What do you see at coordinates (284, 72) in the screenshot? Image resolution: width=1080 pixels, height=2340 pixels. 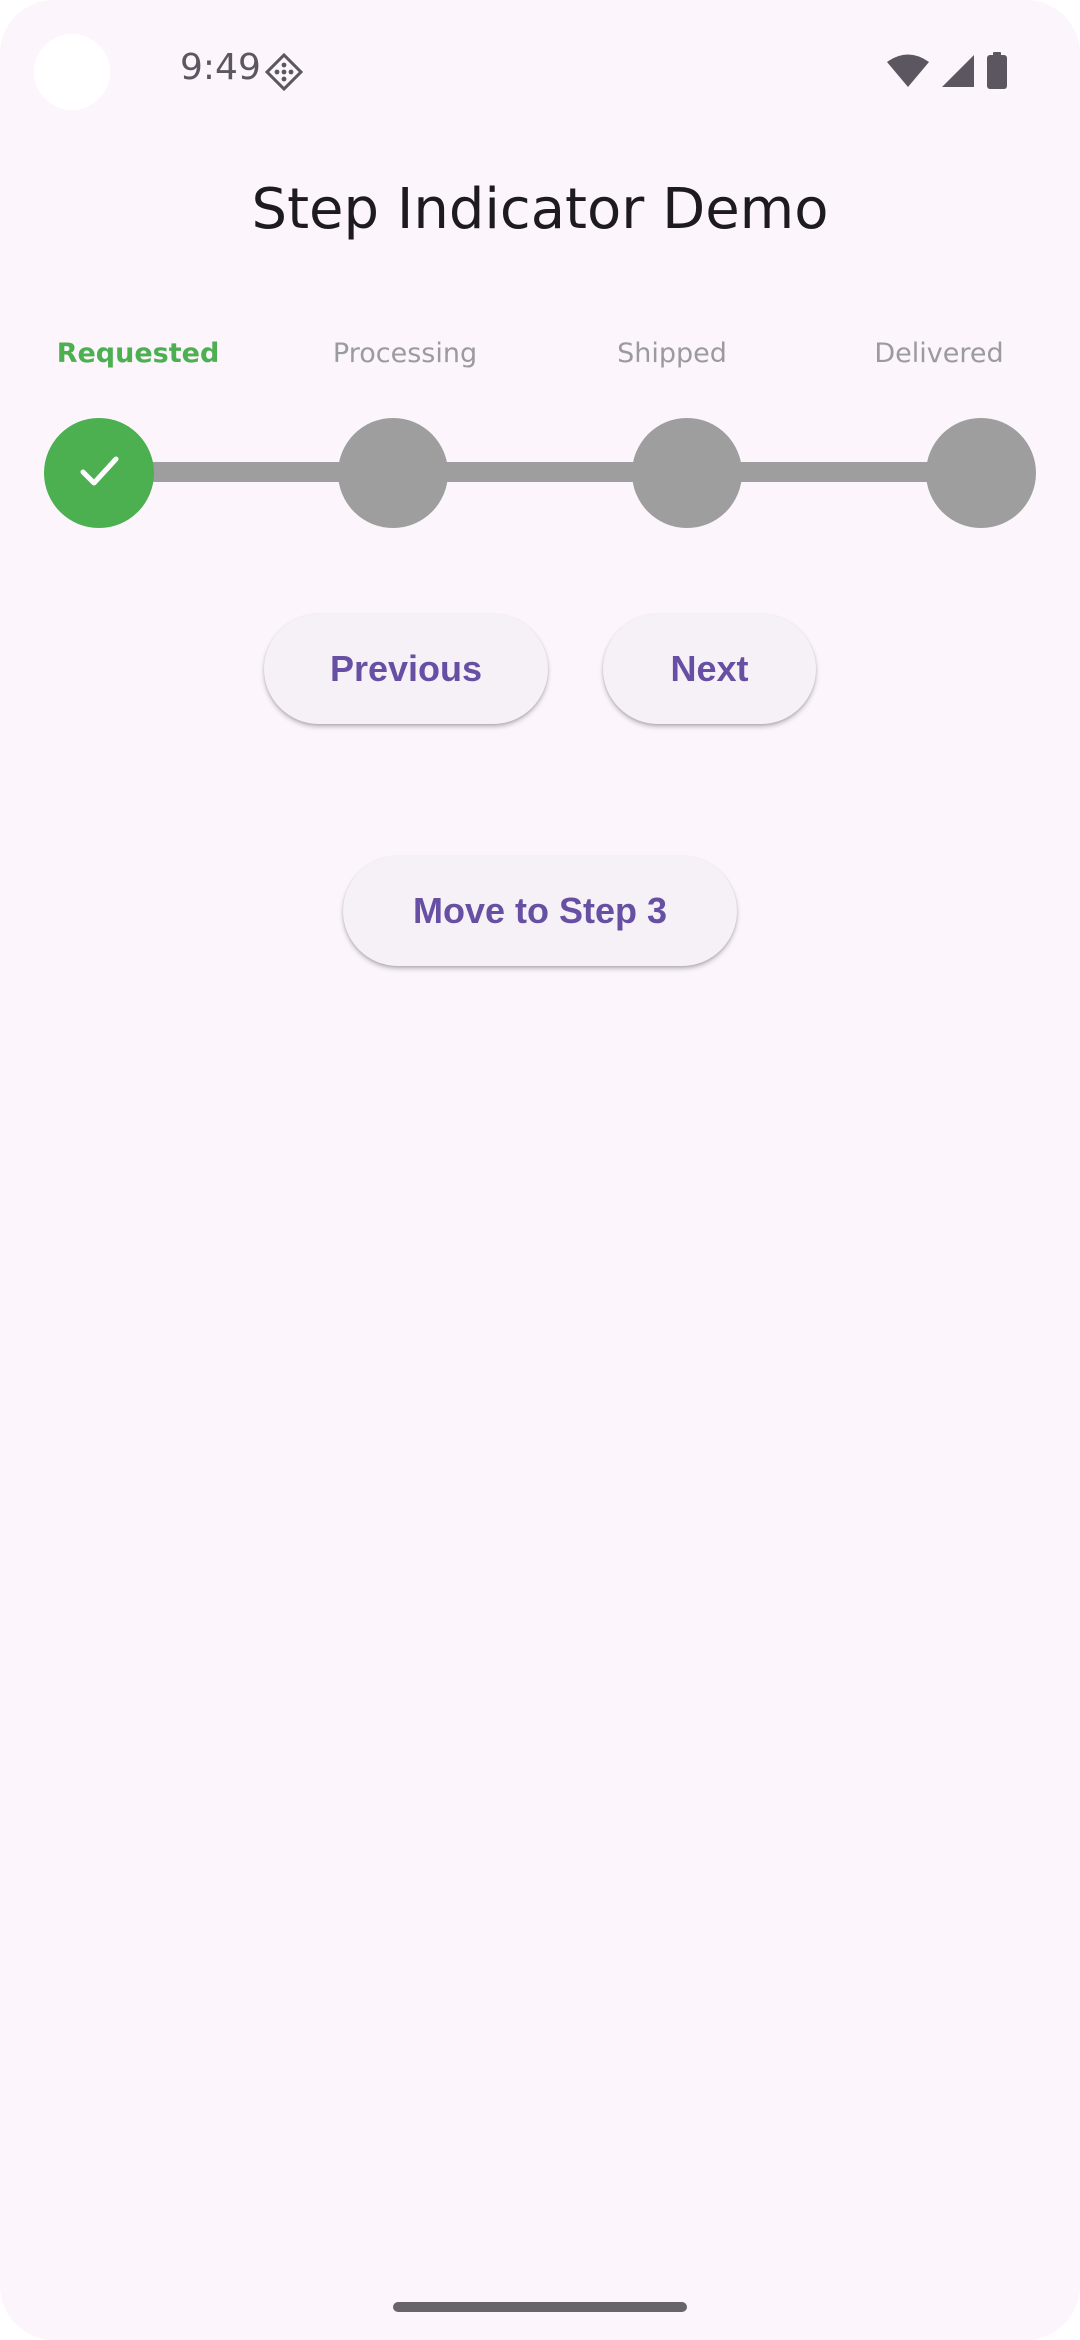 I see `diamond-grid-icon` at bounding box center [284, 72].